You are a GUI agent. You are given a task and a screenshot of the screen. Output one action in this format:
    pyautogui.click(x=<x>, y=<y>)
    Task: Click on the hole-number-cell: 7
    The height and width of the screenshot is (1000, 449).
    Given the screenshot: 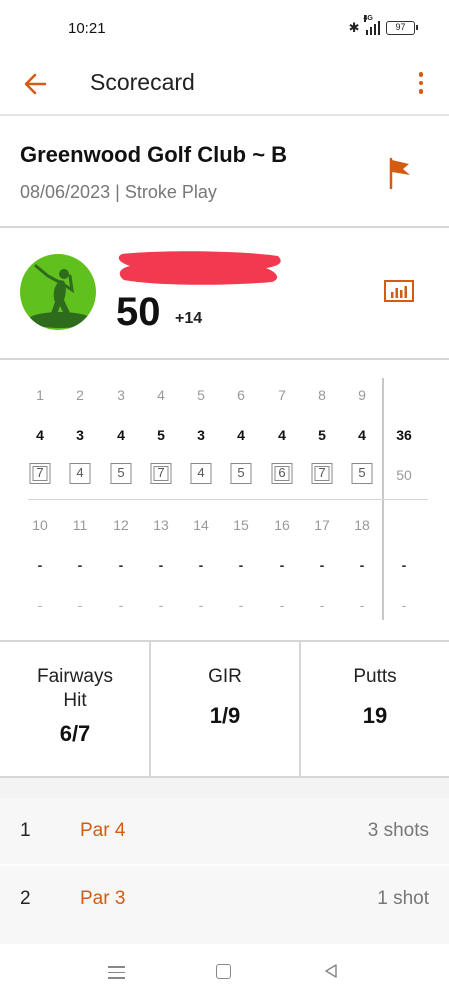 What is the action you would take?
    pyautogui.click(x=282, y=395)
    